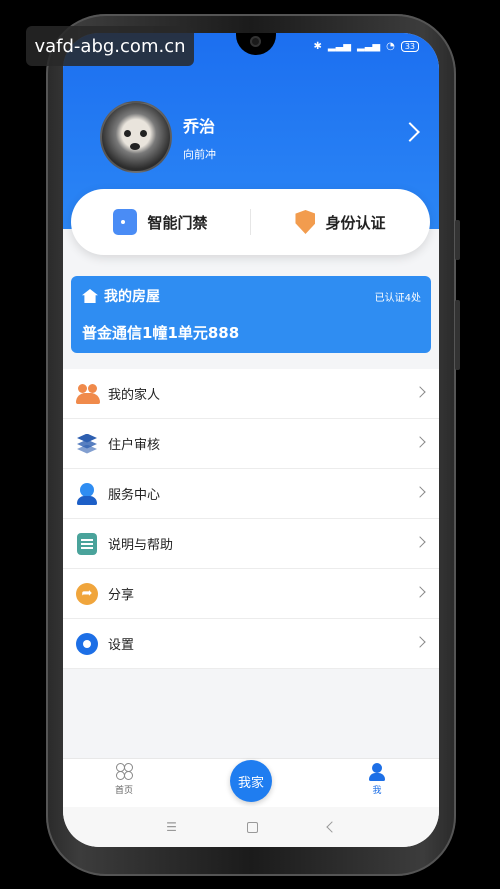 This screenshot has width=500, height=889. Describe the element at coordinates (199, 126) in the screenshot. I see `user-name: 乔治` at that location.